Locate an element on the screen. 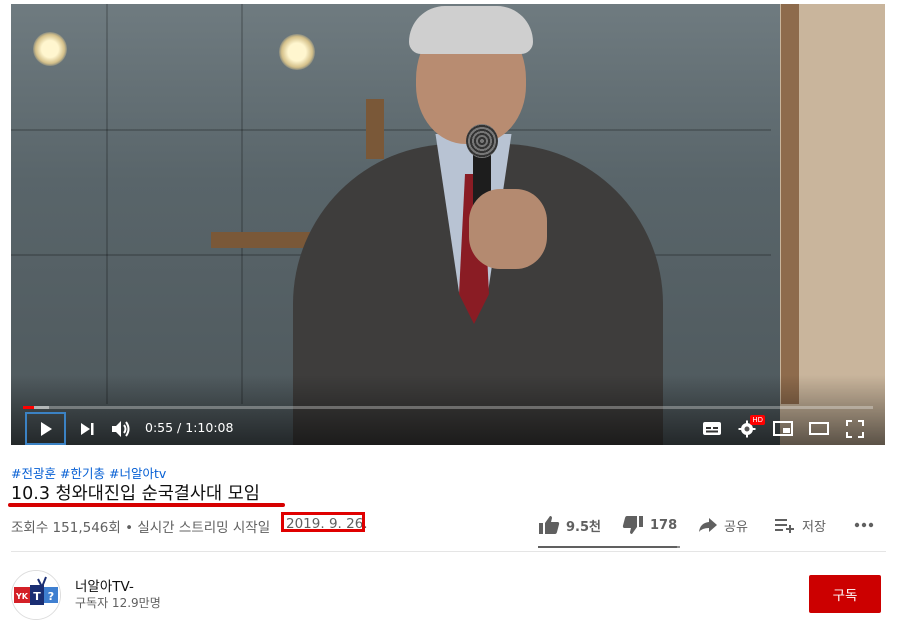  share-icon is located at coordinates (708, 525).